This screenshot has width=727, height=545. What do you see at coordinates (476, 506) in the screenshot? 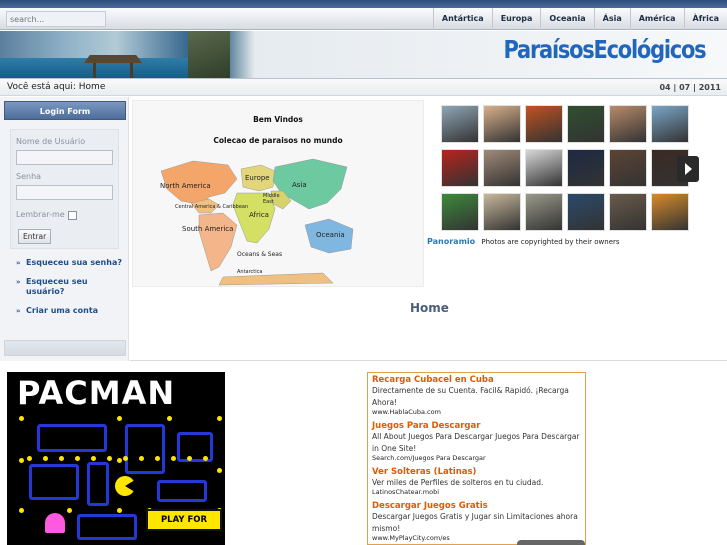
I see `ad-title: Descargar Juegos Gratis` at bounding box center [476, 506].